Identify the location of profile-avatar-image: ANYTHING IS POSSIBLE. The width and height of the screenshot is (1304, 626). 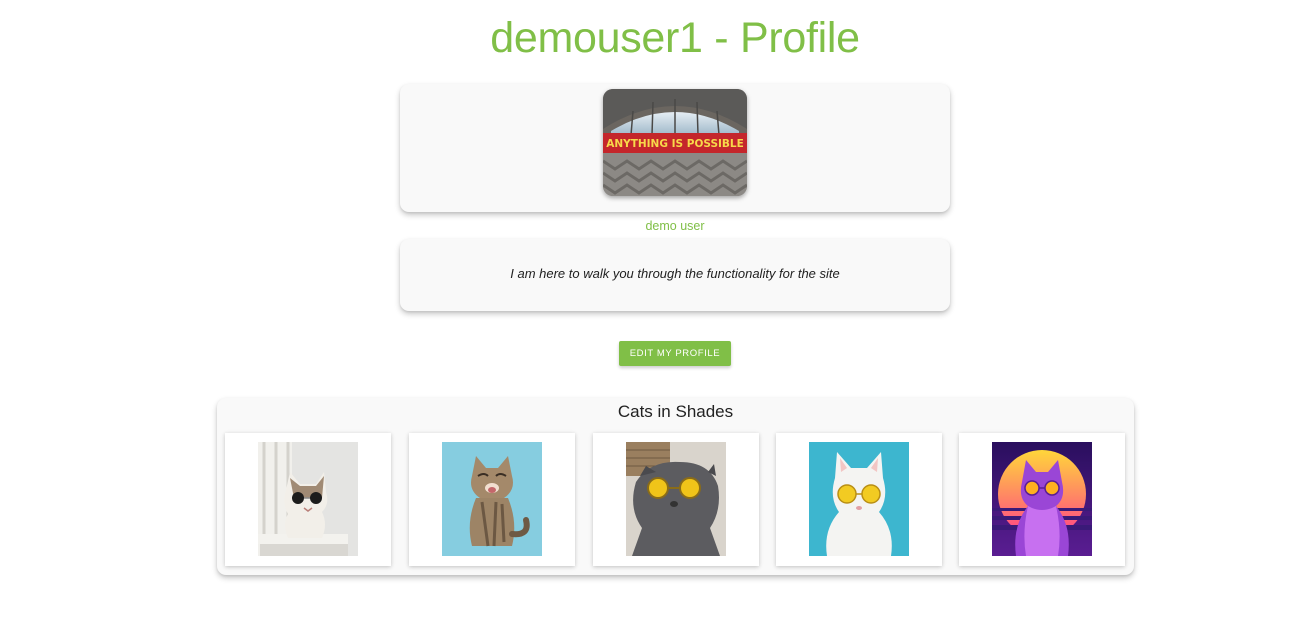
(675, 142).